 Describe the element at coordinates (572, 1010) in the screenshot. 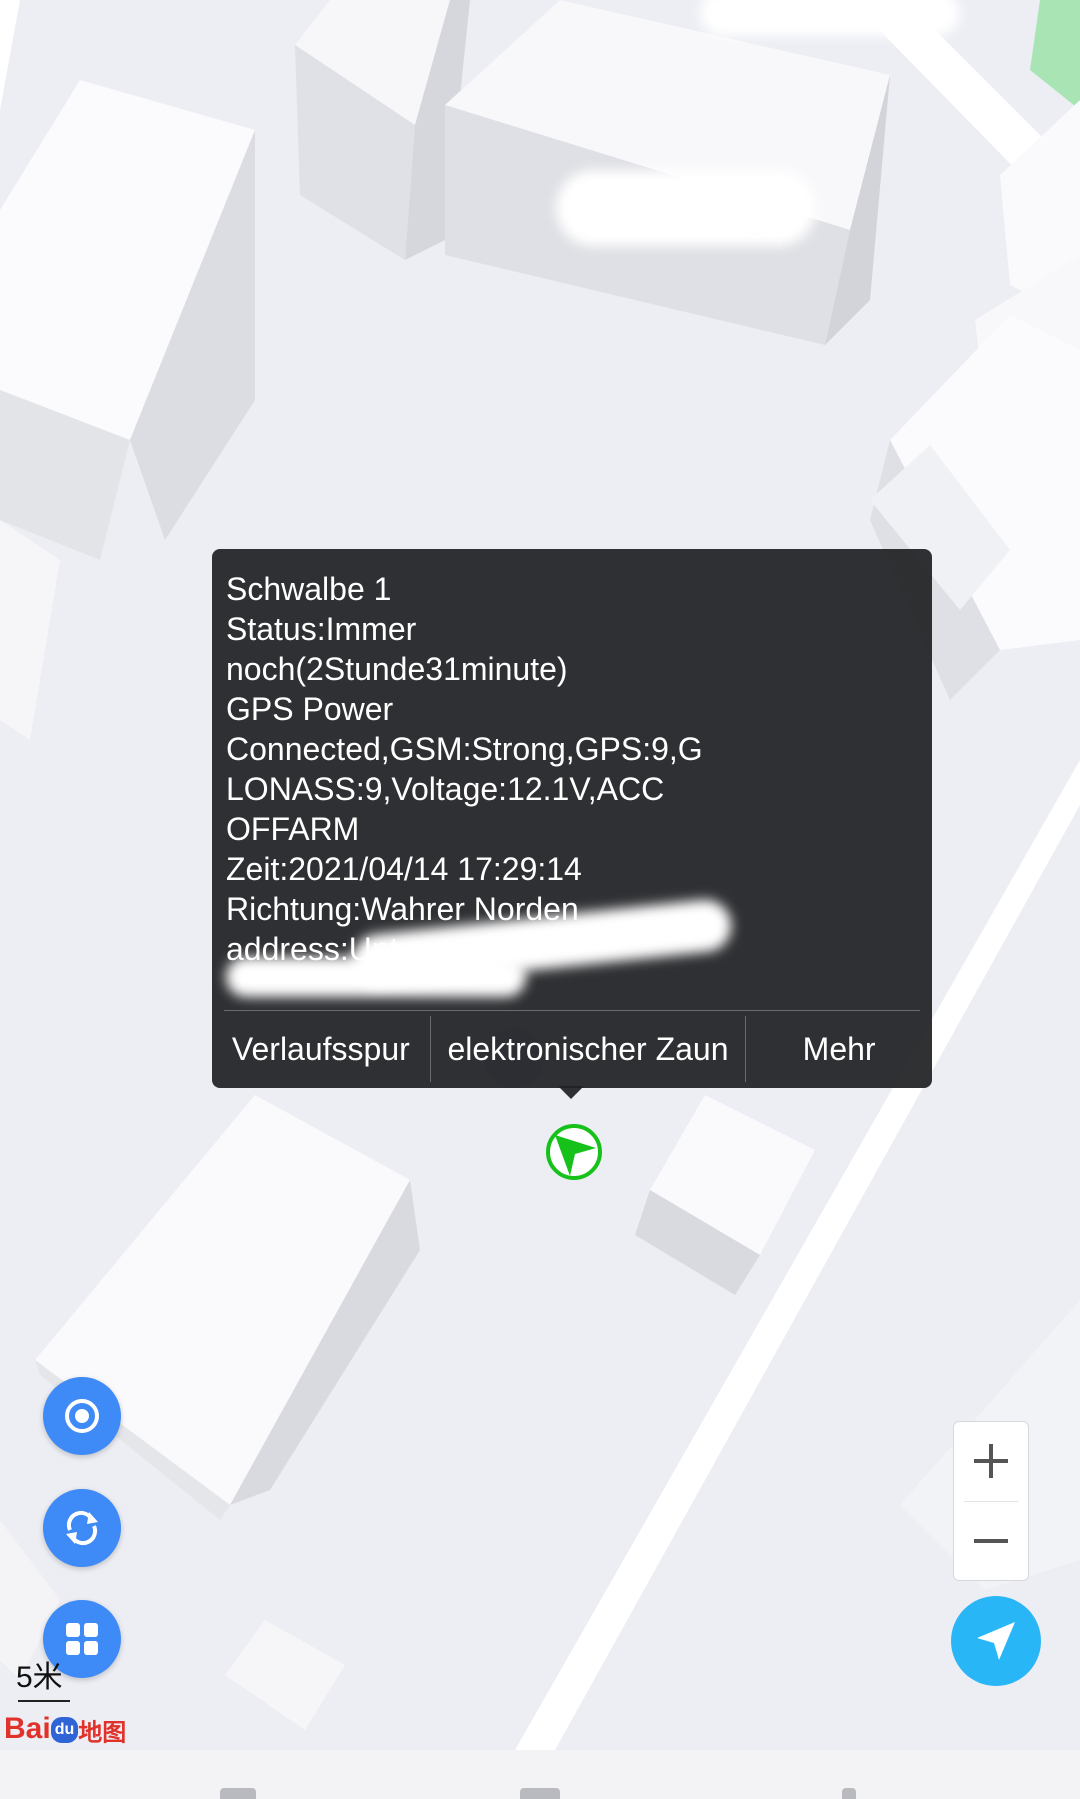

I see `popup-divider` at that location.